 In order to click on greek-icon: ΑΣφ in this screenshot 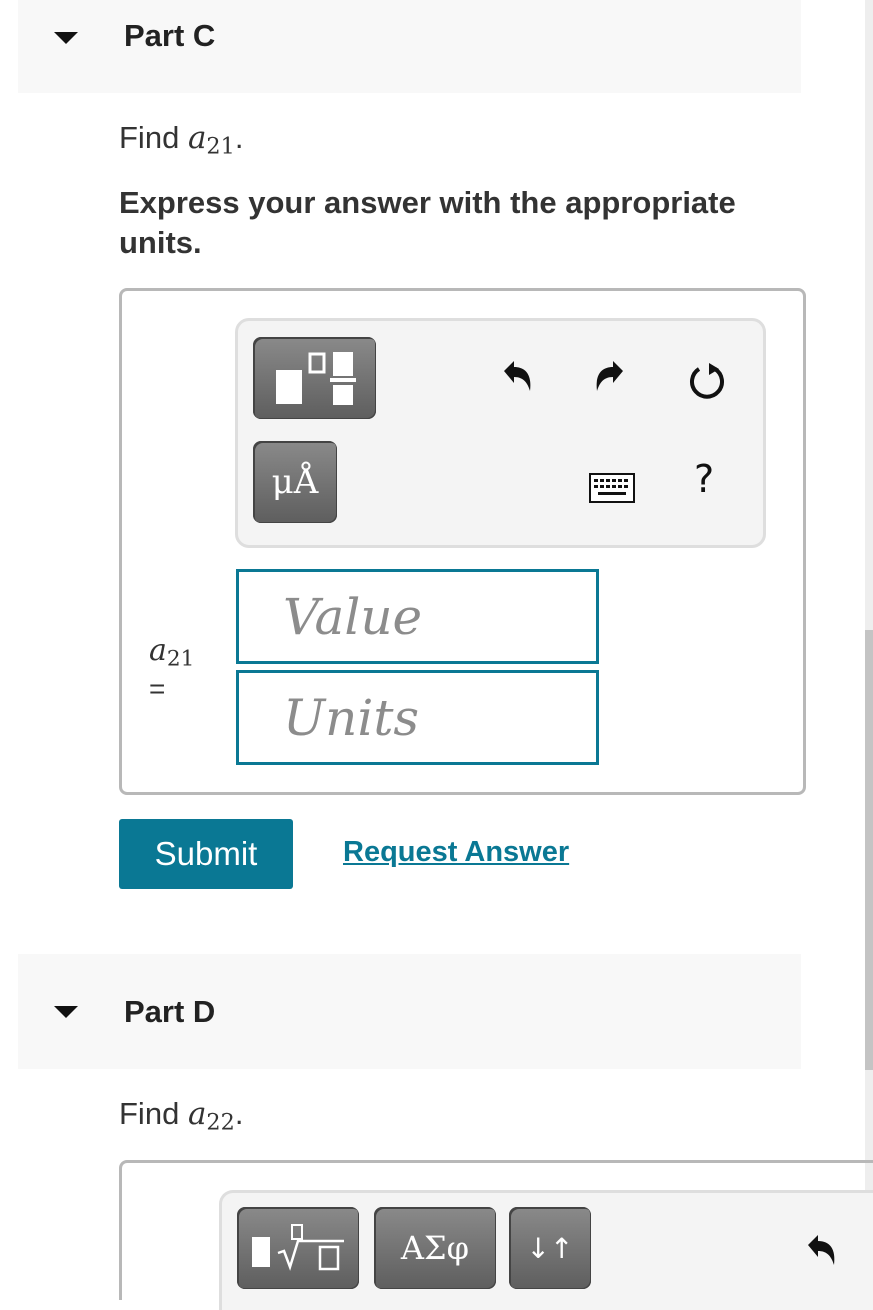, I will do `click(435, 1248)`.